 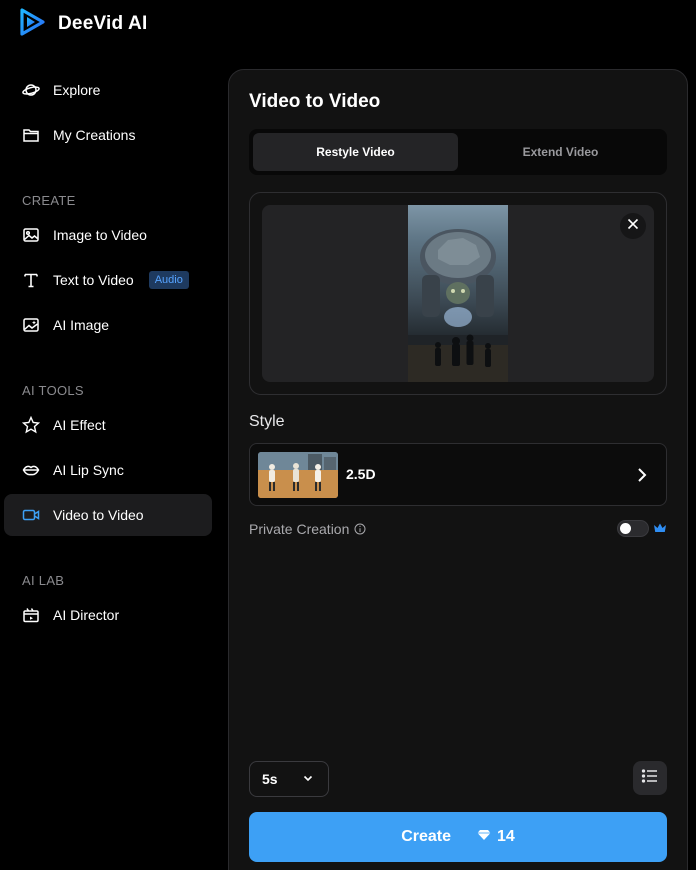 I want to click on video-upload-area, so click(x=458, y=293).